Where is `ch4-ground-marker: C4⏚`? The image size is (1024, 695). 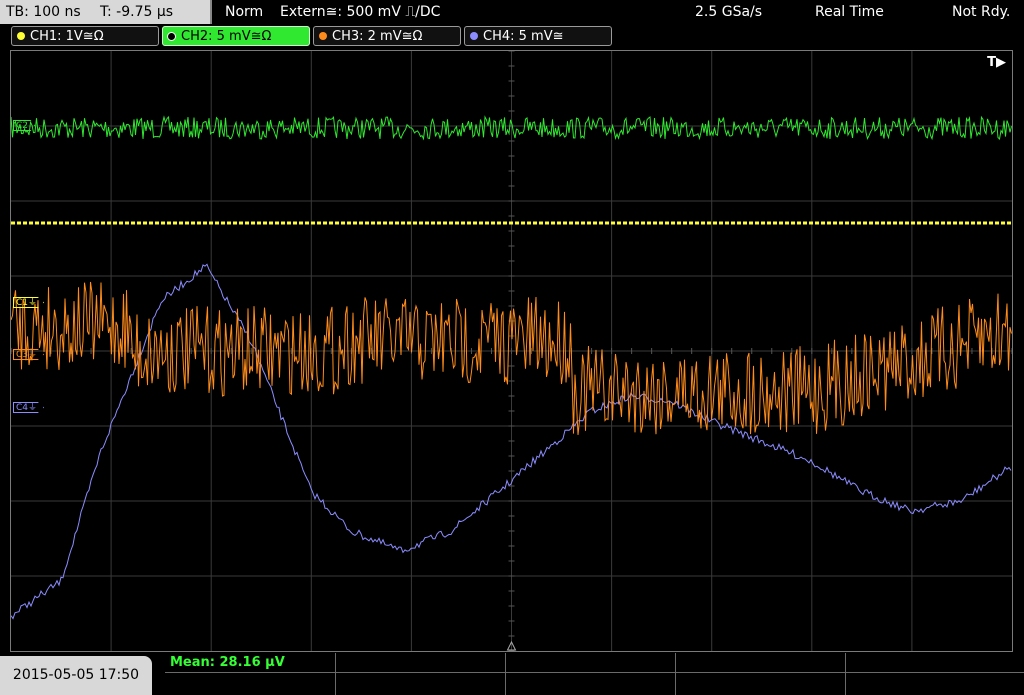 ch4-ground-marker: C4⏚ is located at coordinates (29, 407).